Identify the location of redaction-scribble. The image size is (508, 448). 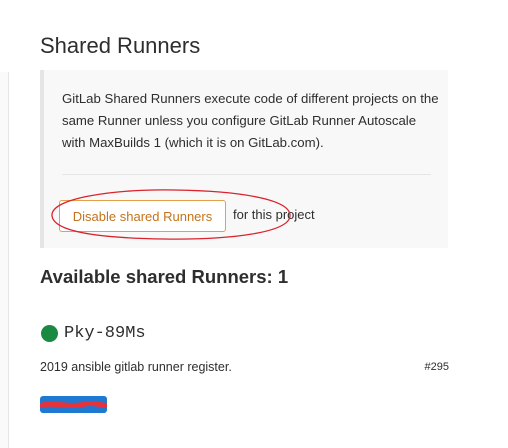
(73, 404).